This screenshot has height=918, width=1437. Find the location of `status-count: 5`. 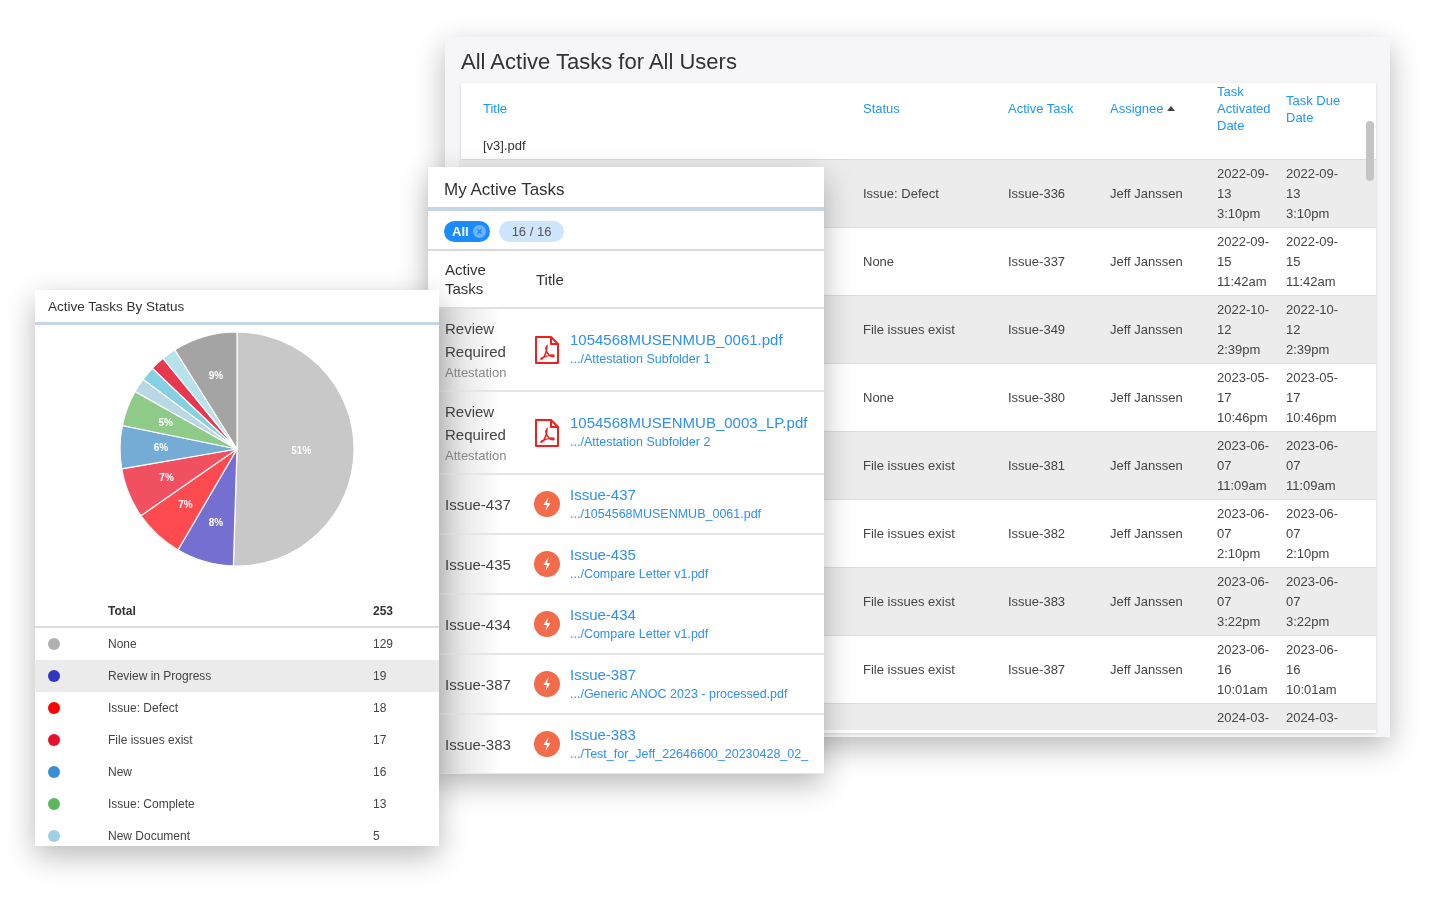

status-count: 5 is located at coordinates (376, 836).